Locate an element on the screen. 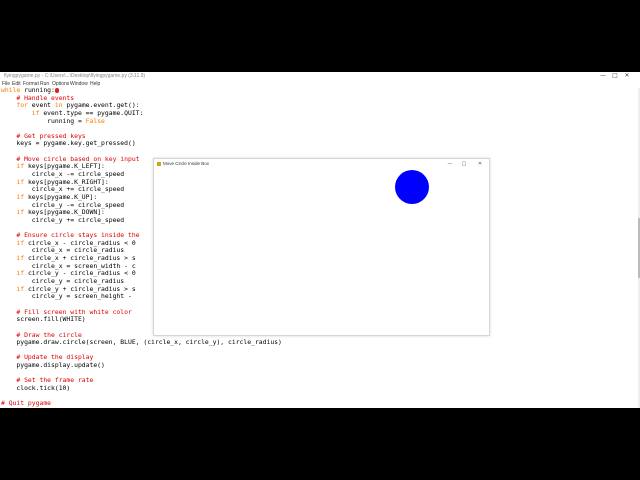 This screenshot has width=640, height=480. game-minimize-button: — is located at coordinates (450, 164).